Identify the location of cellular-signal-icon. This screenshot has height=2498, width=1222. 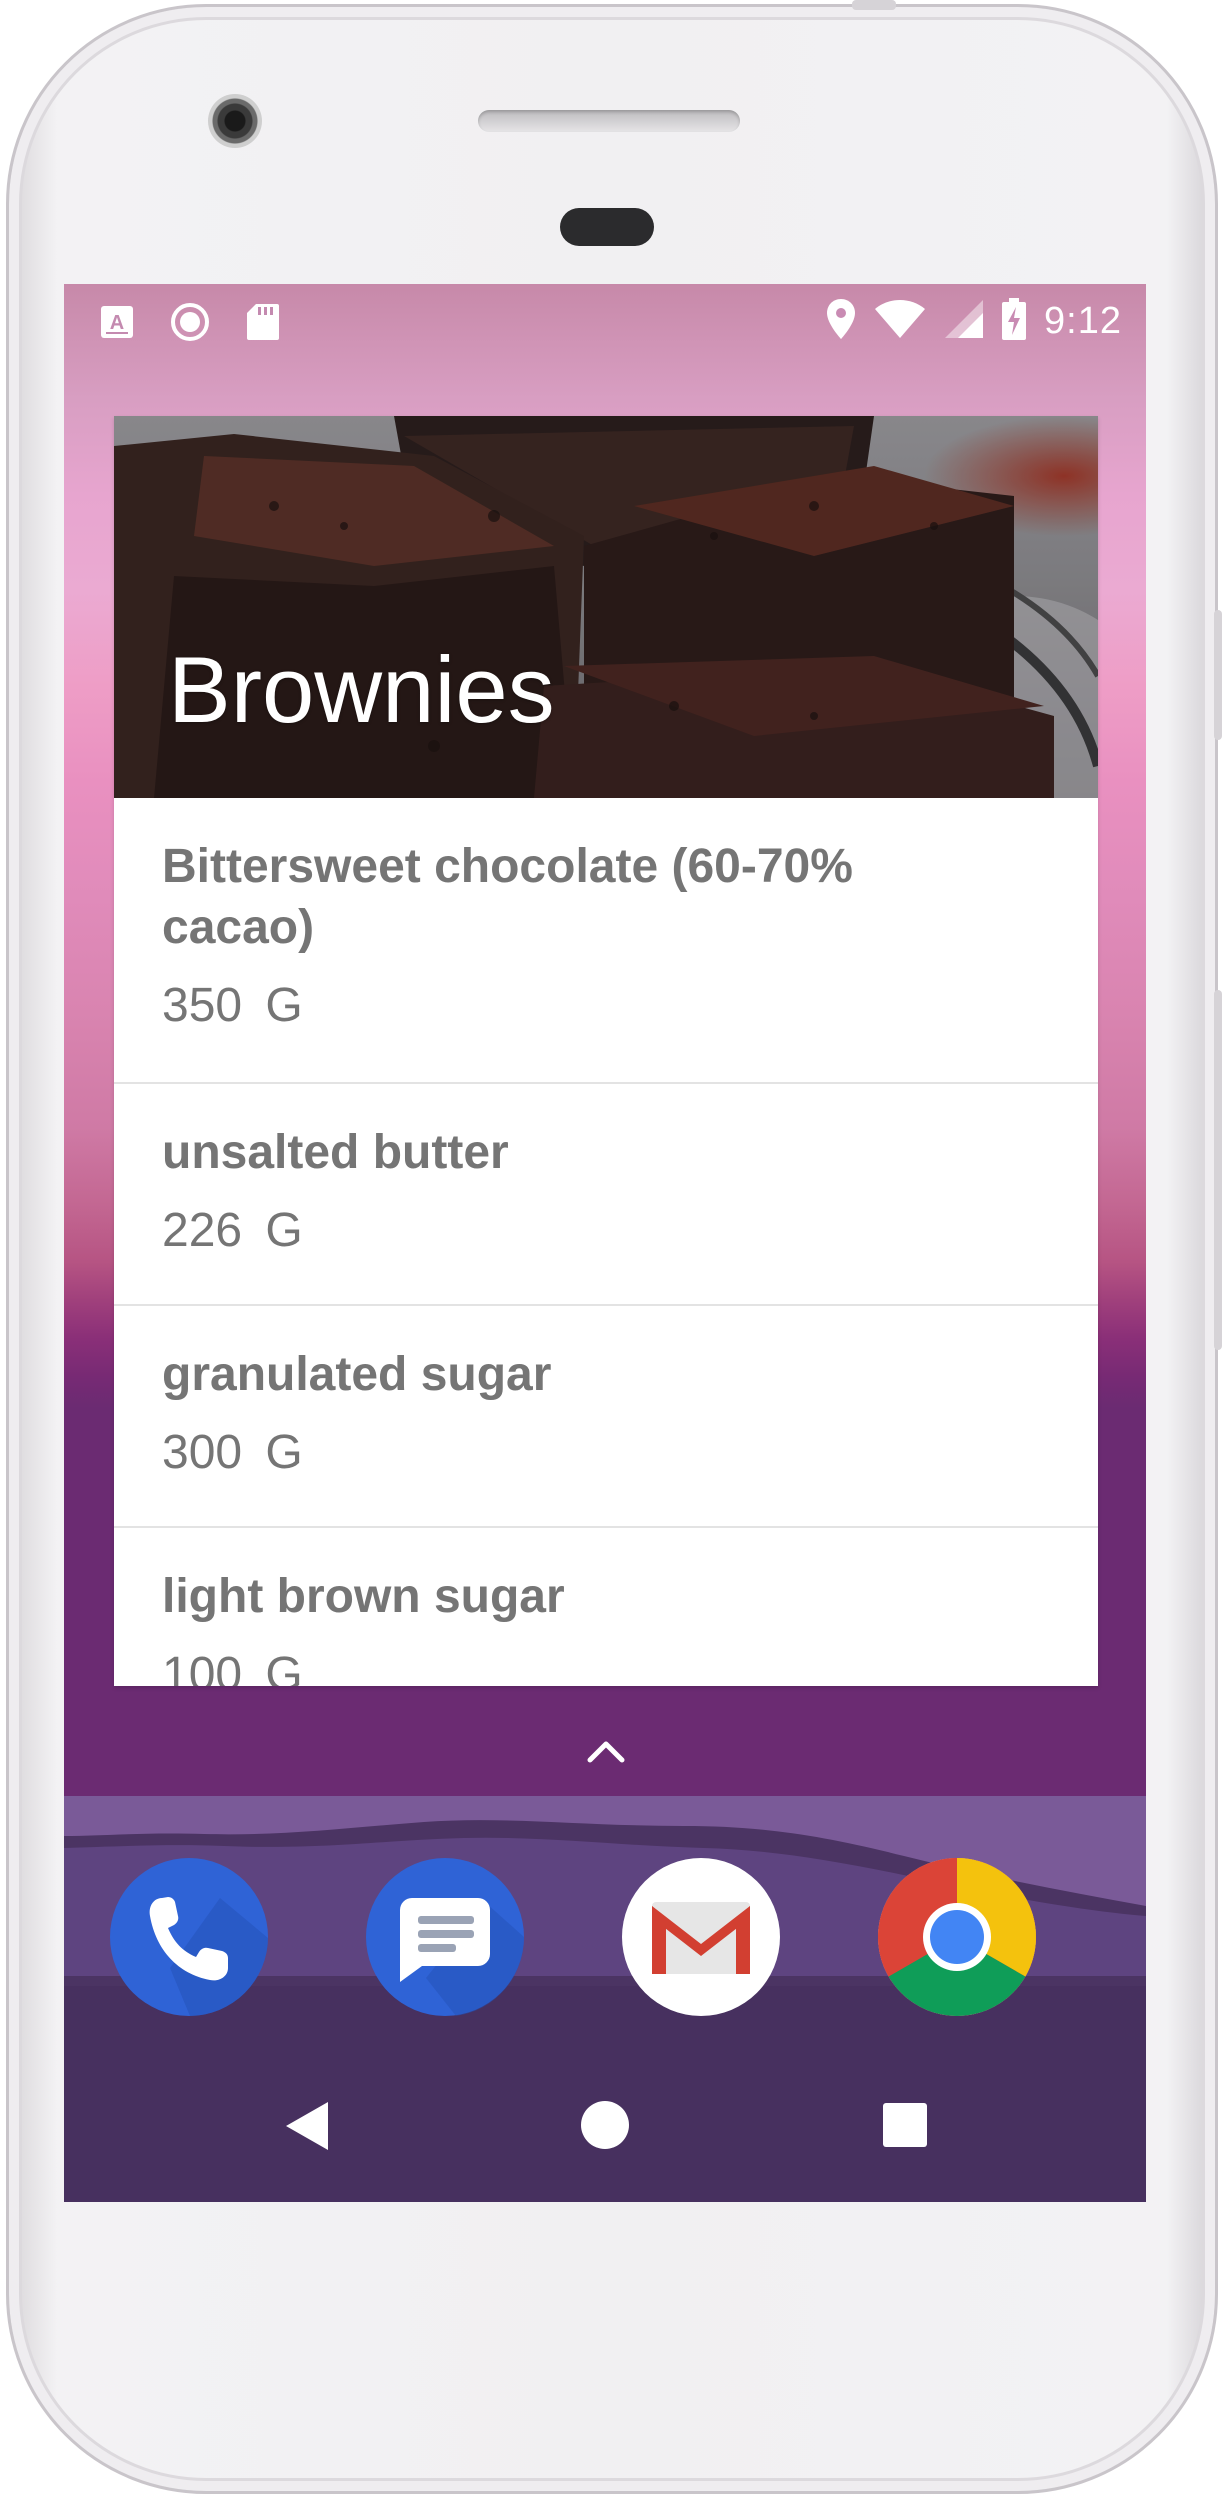
(964, 321).